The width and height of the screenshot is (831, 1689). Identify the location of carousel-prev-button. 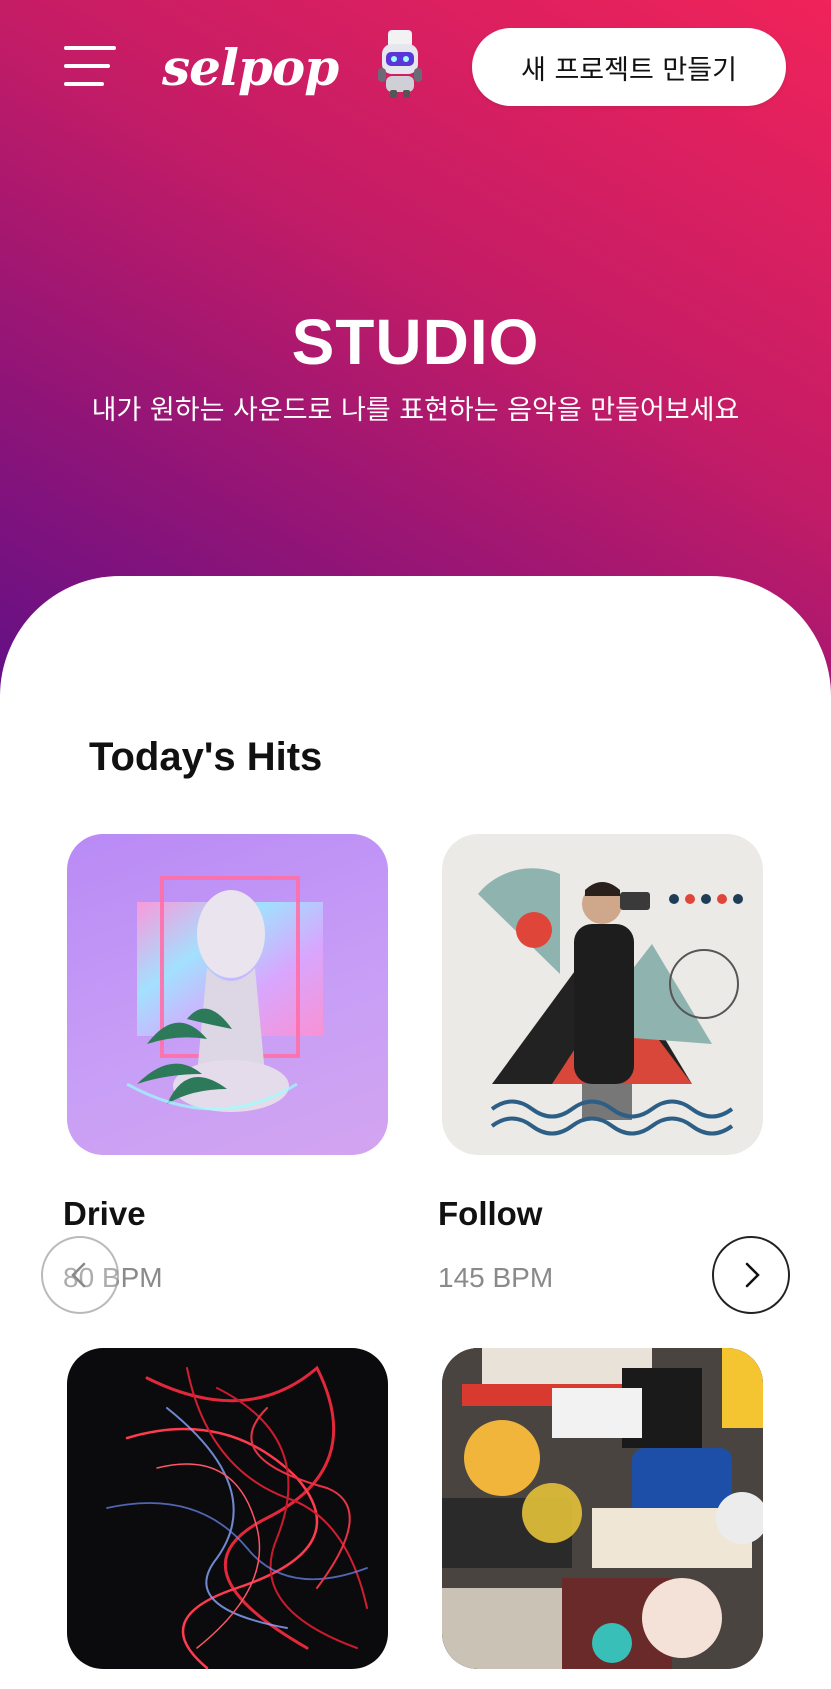
(80, 1275).